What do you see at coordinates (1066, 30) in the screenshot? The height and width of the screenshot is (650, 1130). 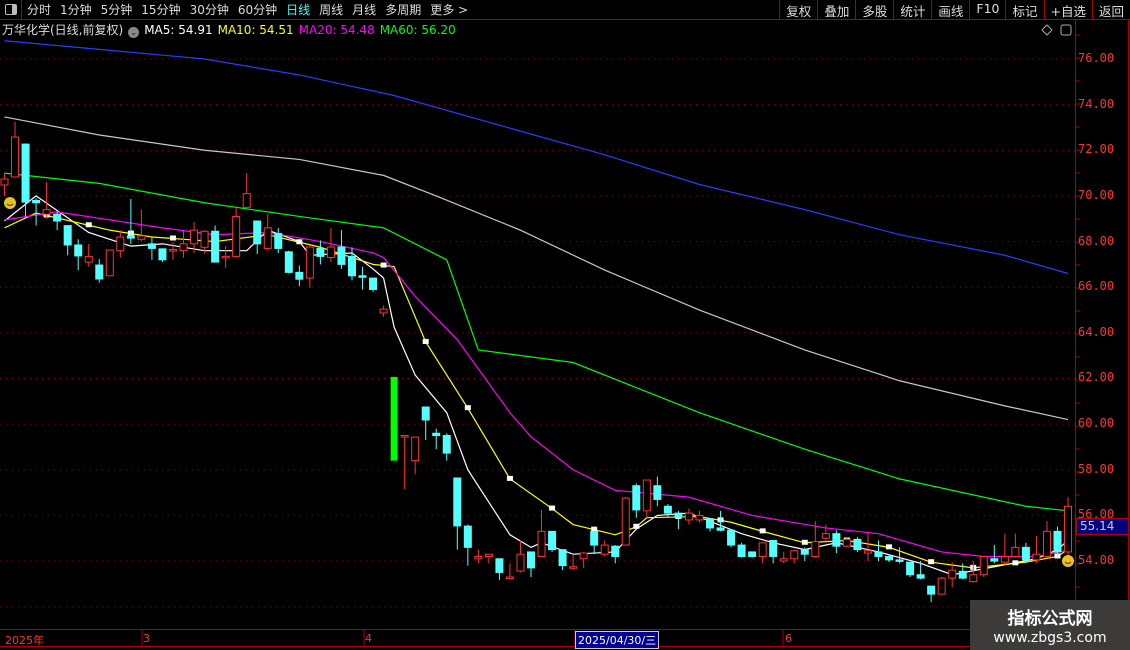 I see `panel-toggle-icon` at bounding box center [1066, 30].